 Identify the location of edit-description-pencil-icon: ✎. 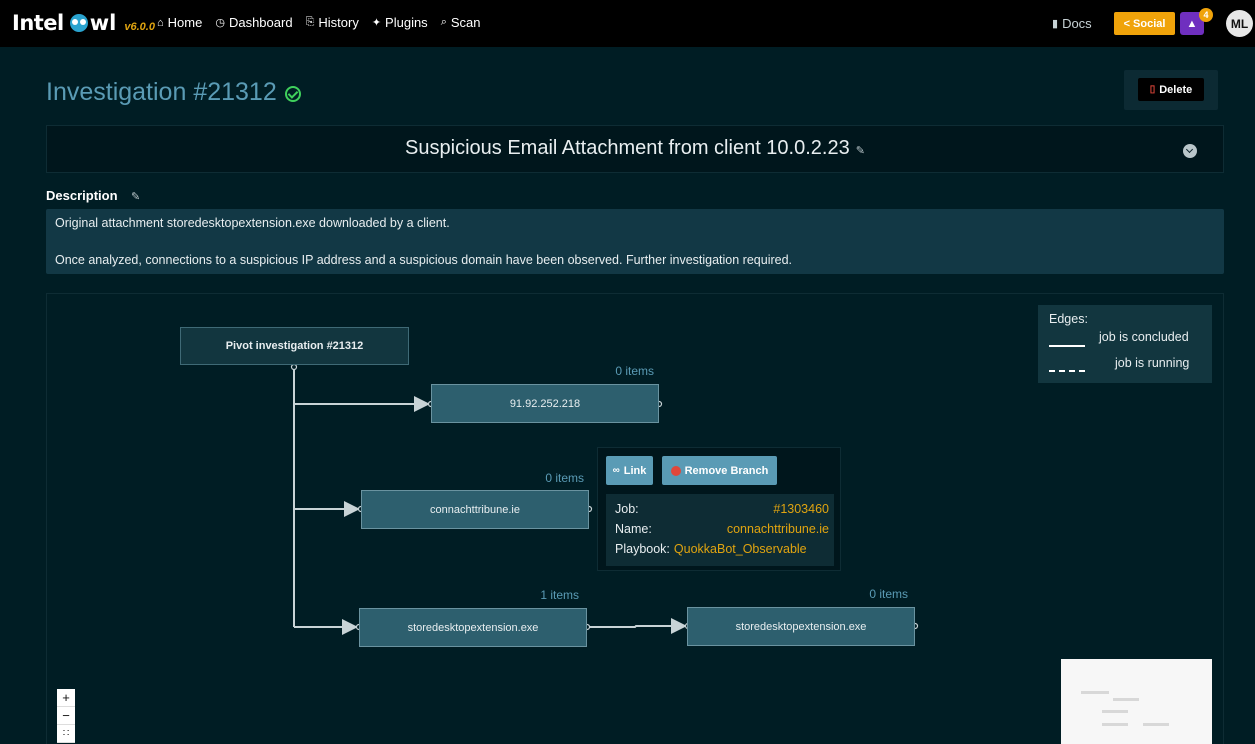
(135, 196).